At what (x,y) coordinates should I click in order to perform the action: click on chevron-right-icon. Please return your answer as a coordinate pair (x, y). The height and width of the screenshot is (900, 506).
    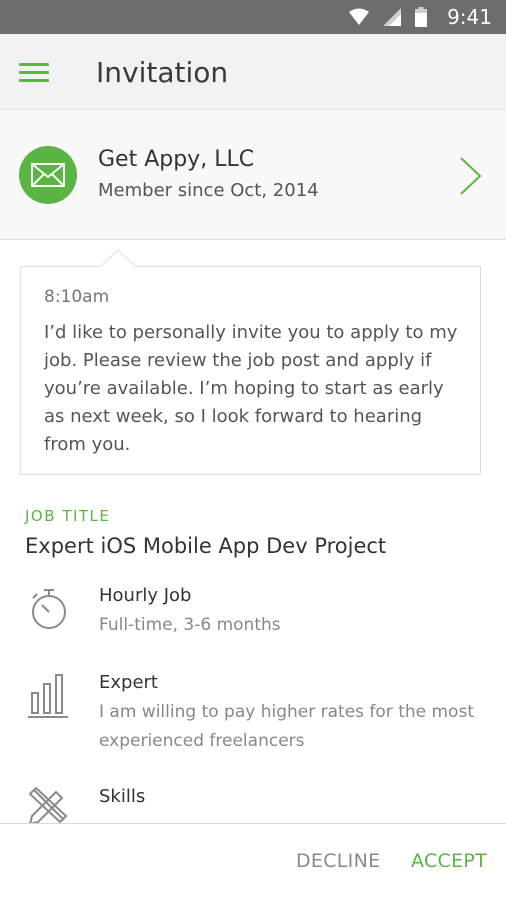
    Looking at the image, I should click on (471, 176).